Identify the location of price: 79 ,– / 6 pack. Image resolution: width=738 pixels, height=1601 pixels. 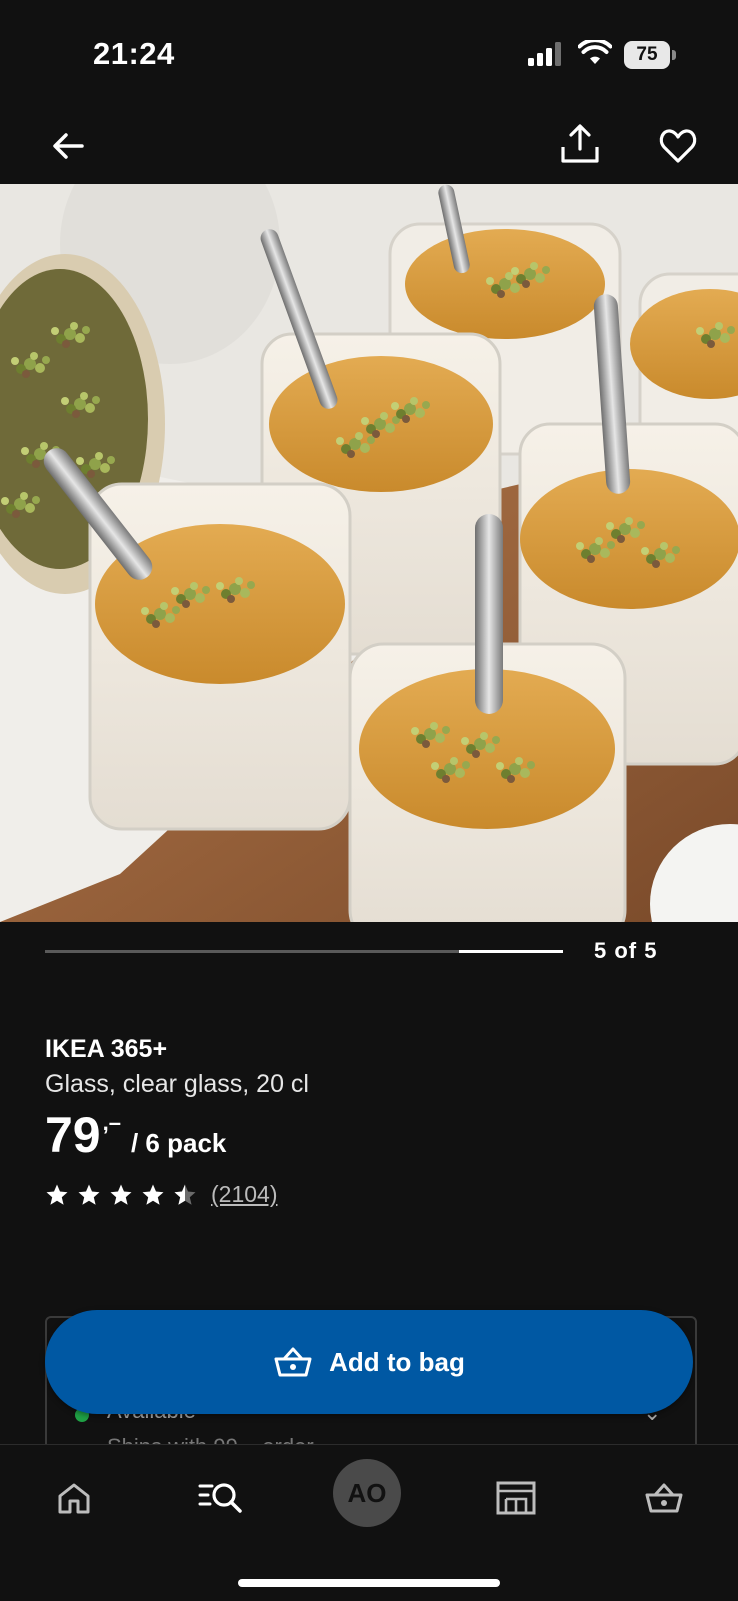
(135, 1135).